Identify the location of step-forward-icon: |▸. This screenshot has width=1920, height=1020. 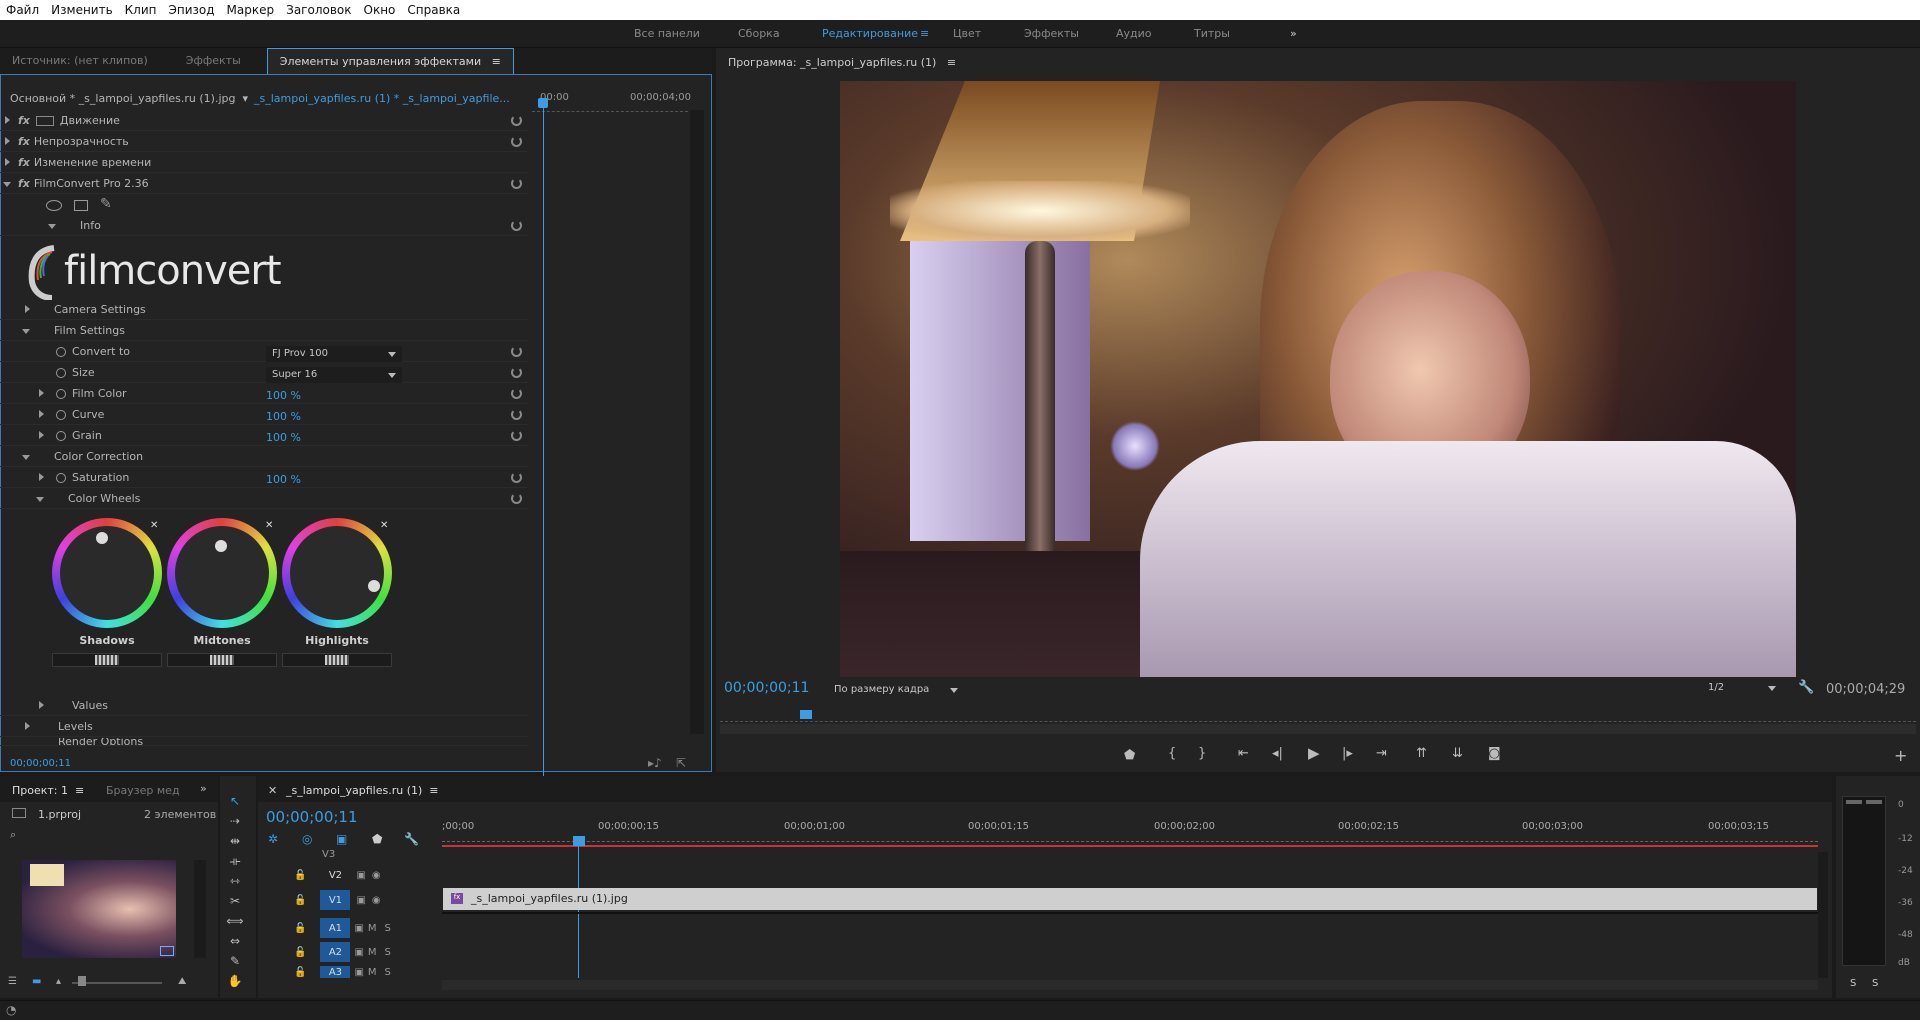
(1347, 753).